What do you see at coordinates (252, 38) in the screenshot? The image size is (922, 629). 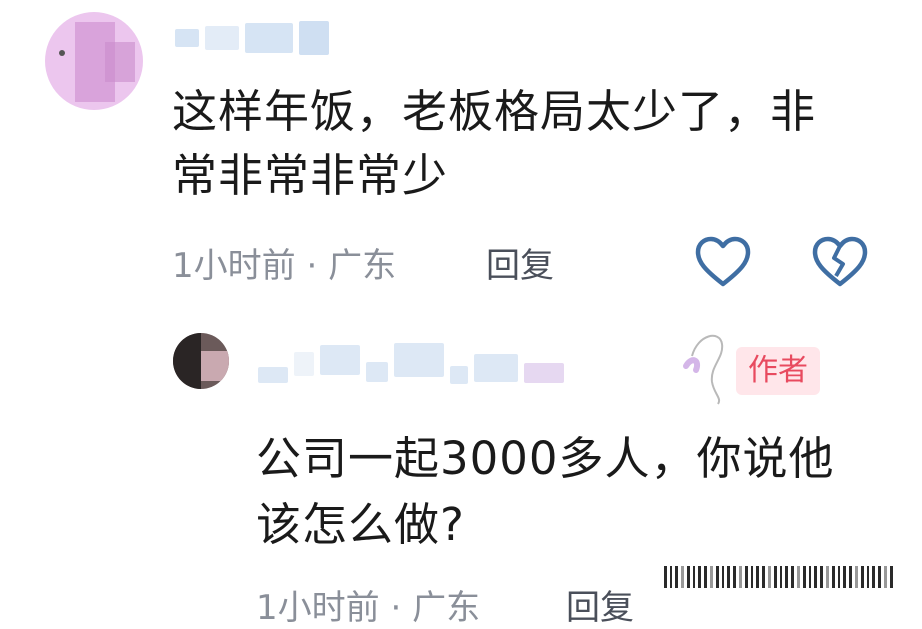 I see `commenter-username-blurred` at bounding box center [252, 38].